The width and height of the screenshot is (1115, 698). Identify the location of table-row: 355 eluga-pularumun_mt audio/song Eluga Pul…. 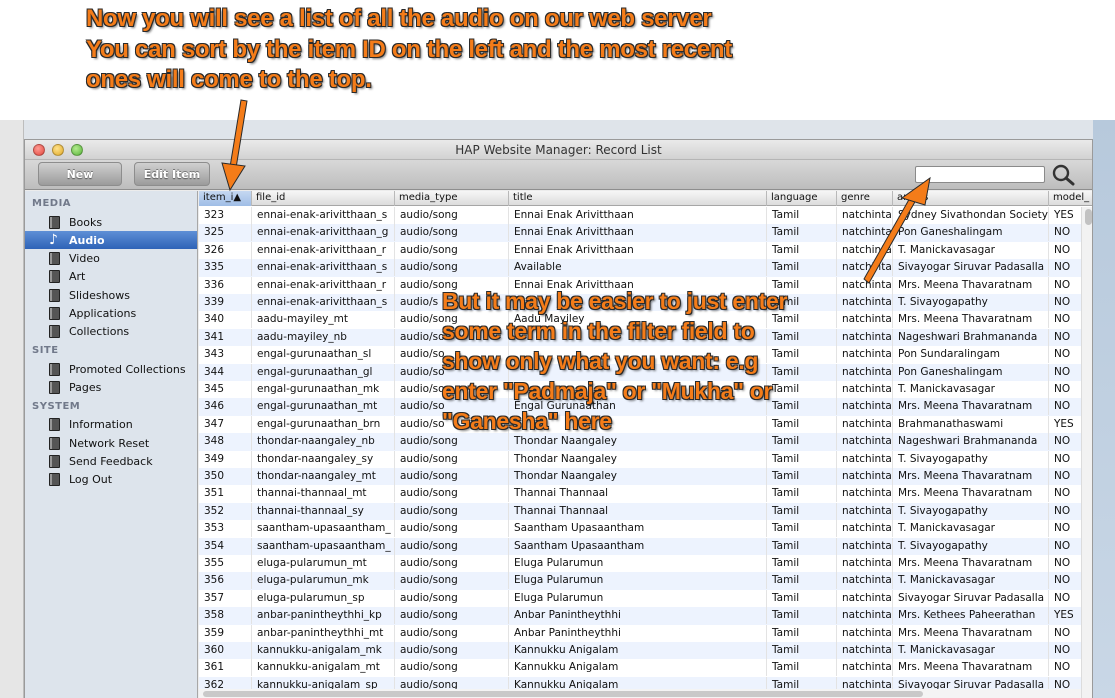
(645, 563).